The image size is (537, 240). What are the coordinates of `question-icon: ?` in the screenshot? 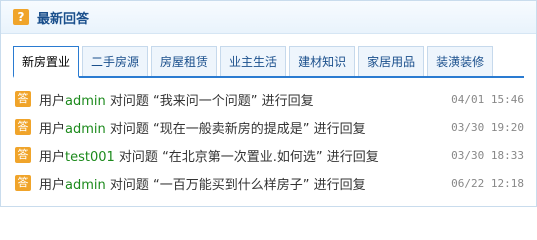 It's located at (21, 17).